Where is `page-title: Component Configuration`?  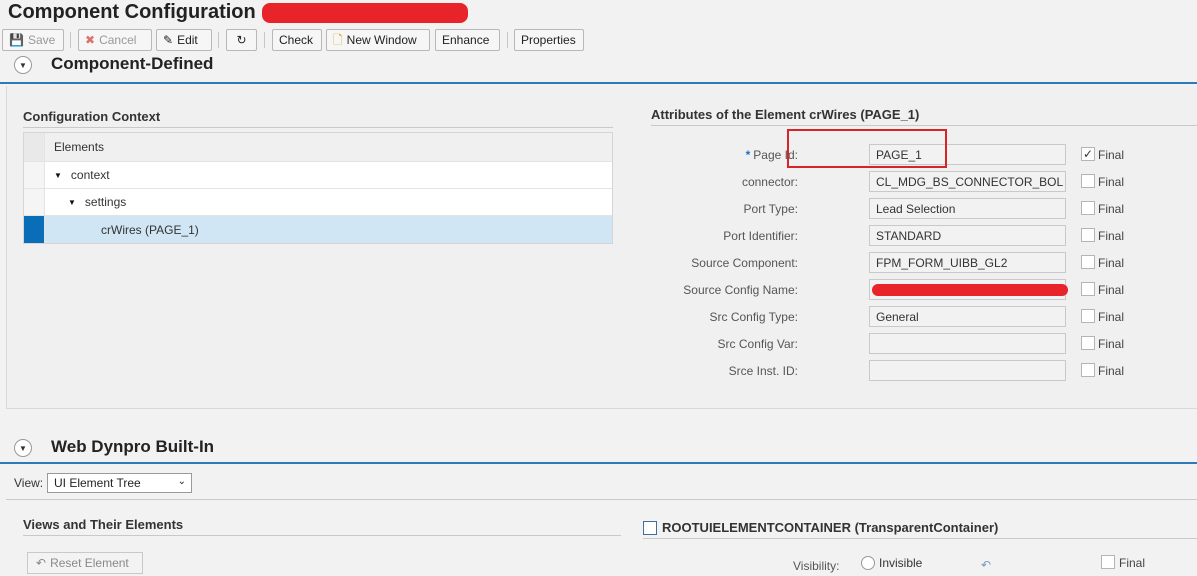
page-title: Component Configuration is located at coordinates (132, 12).